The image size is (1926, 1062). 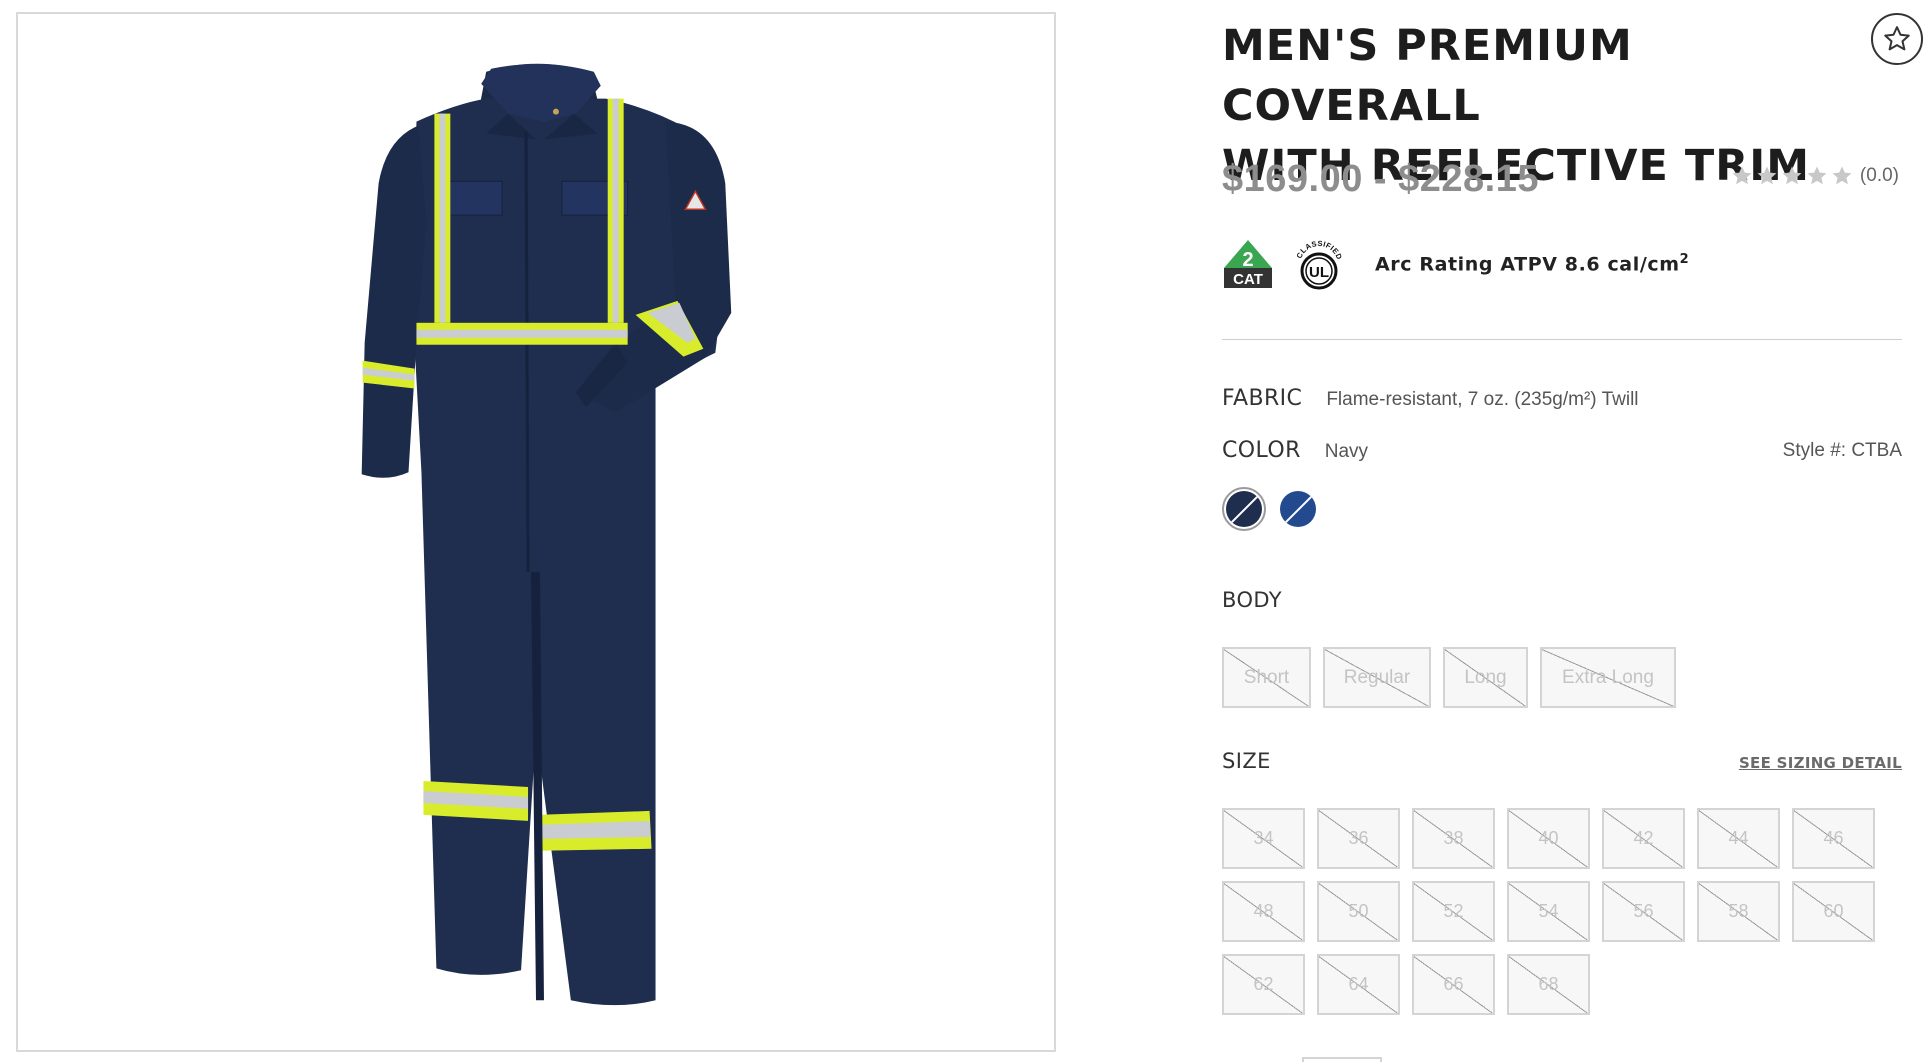 I want to click on size-option: 60, so click(x=1833, y=911).